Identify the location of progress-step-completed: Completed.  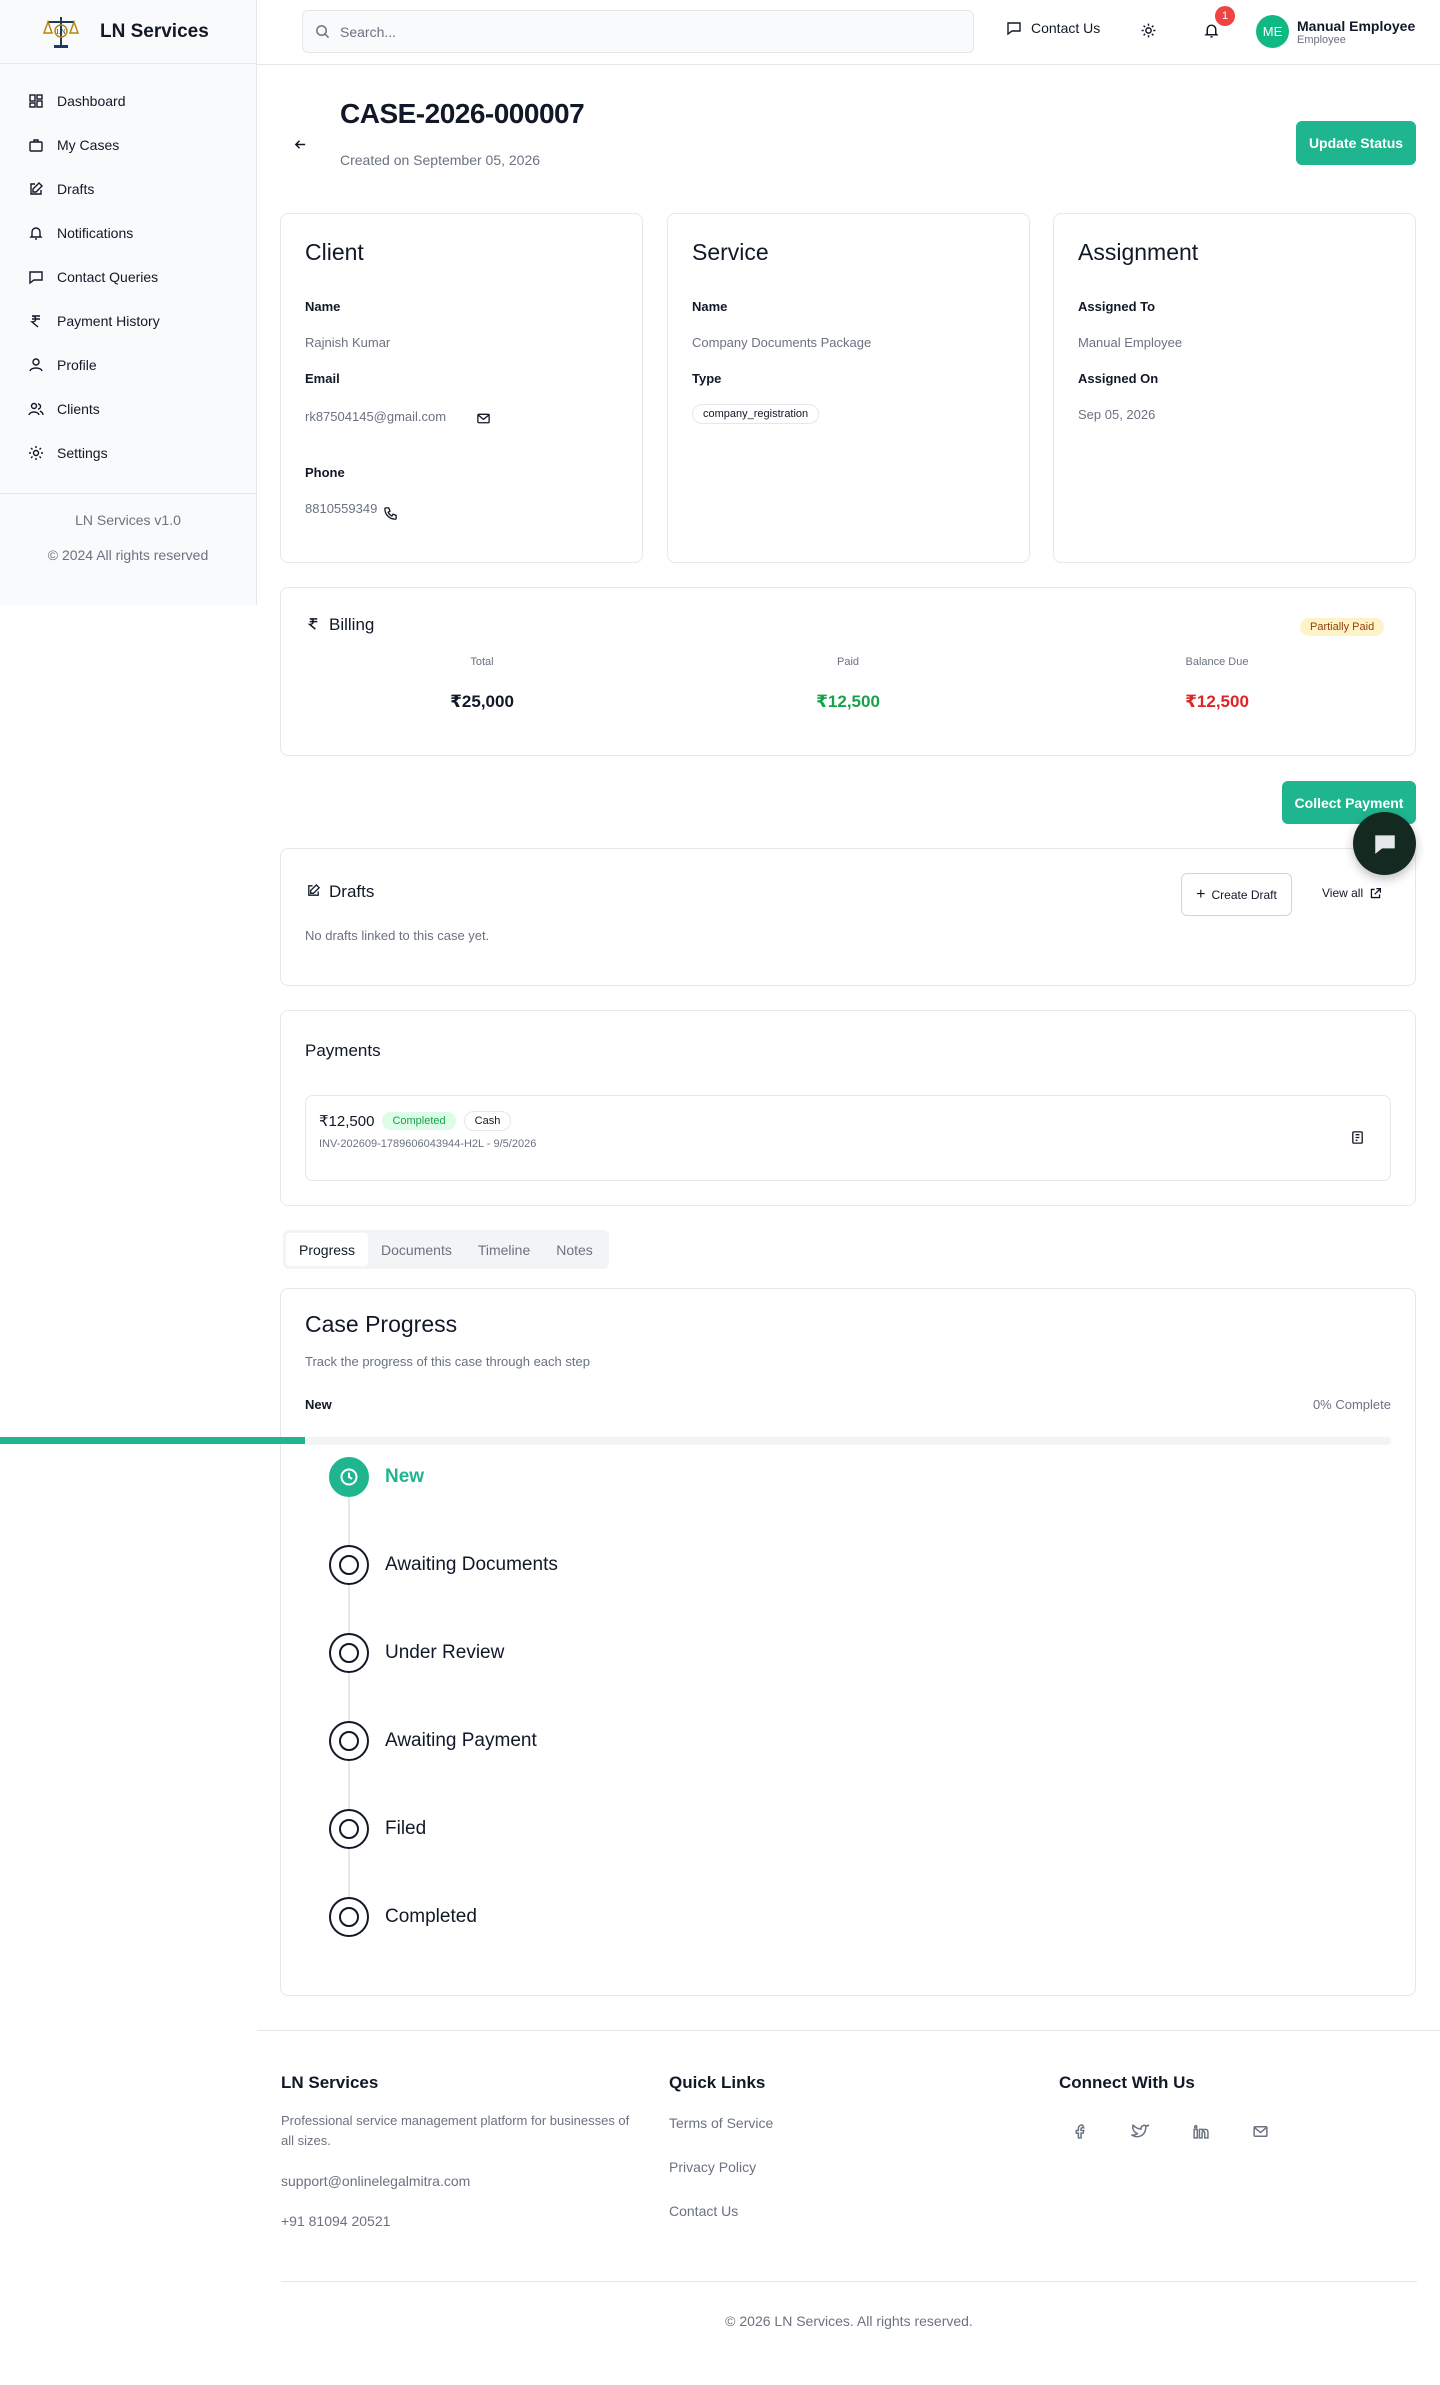
(403, 1917).